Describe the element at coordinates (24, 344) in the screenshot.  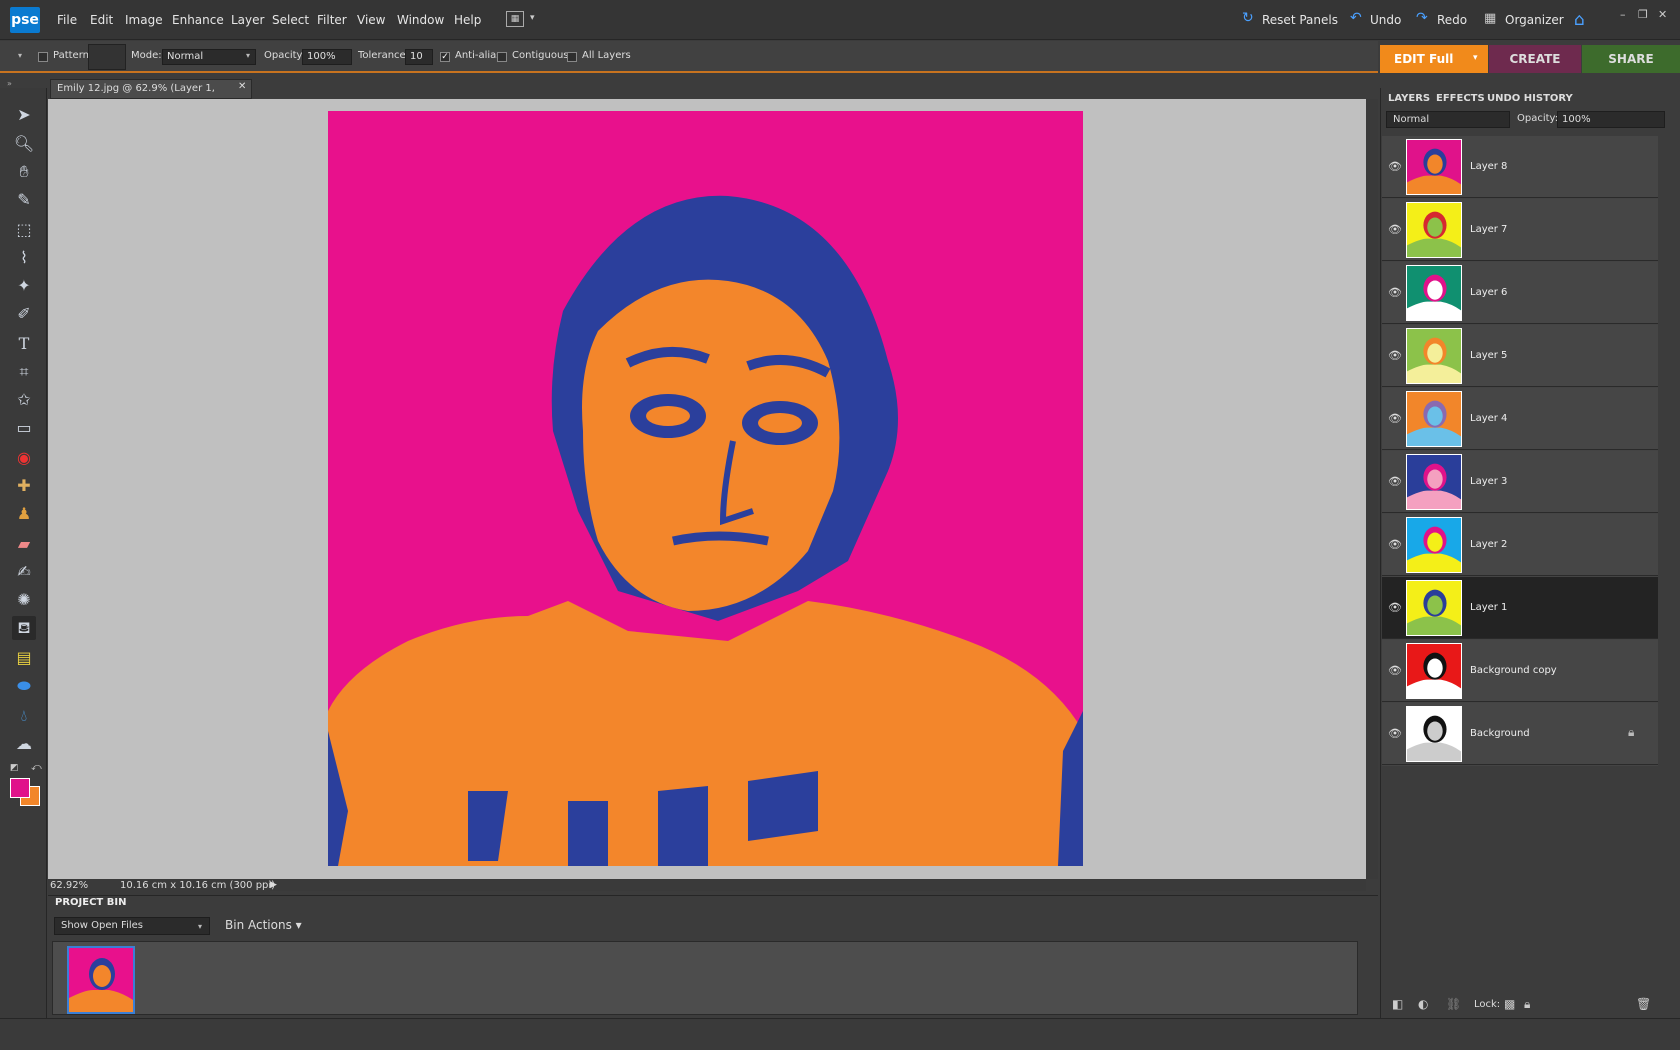
I see `type-tool-icon: T` at that location.